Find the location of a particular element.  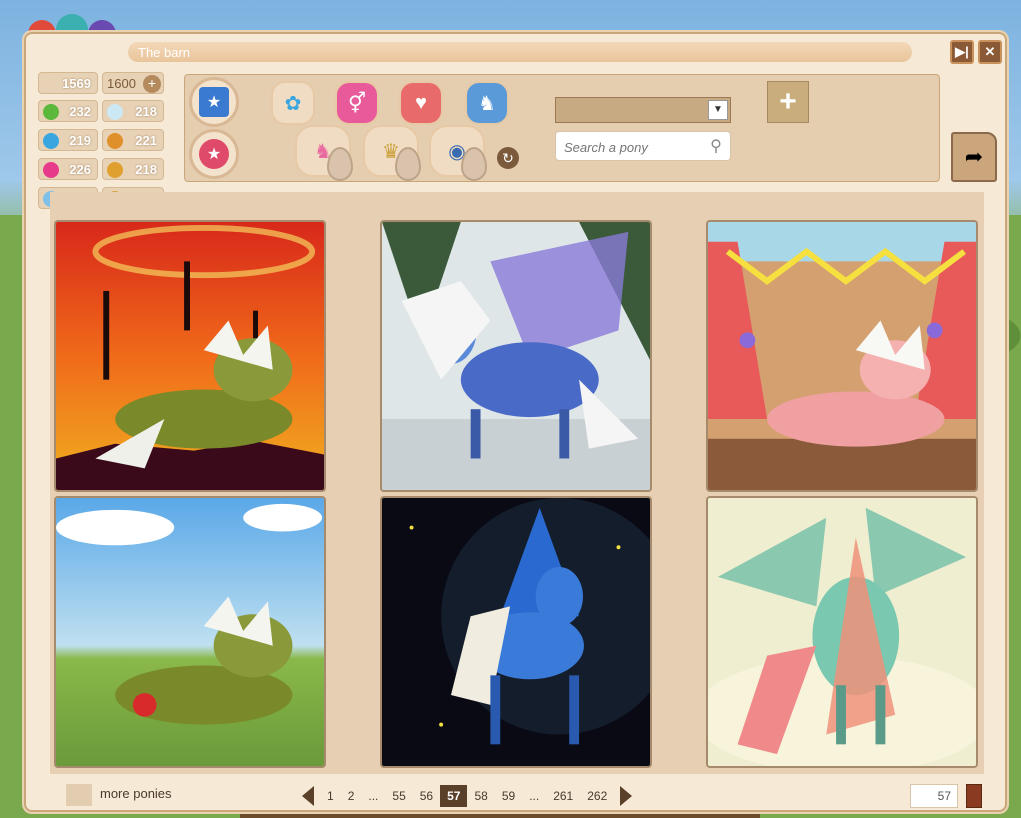

flowers-icon: ✿ is located at coordinates (293, 103).